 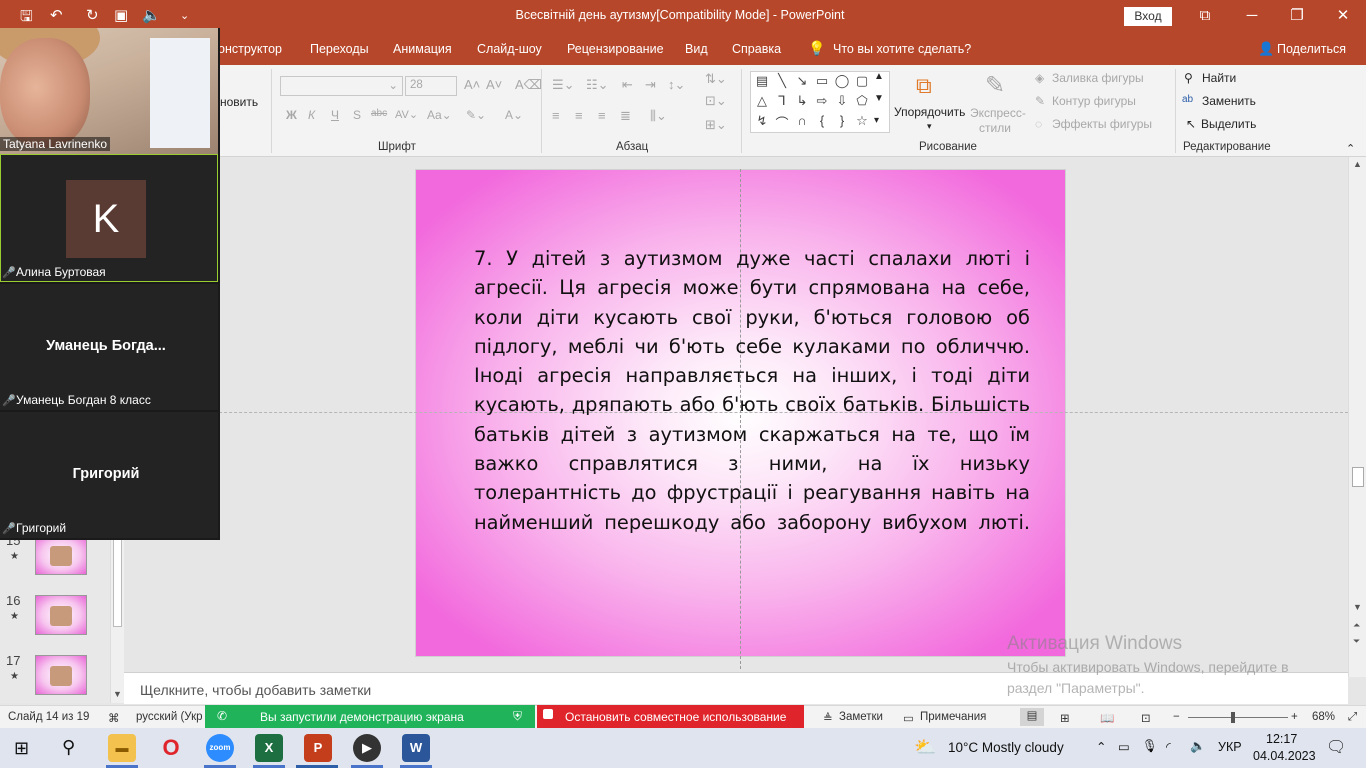 What do you see at coordinates (929, 112) in the screenshot?
I see `arrange-button: Упорядочить` at bounding box center [929, 112].